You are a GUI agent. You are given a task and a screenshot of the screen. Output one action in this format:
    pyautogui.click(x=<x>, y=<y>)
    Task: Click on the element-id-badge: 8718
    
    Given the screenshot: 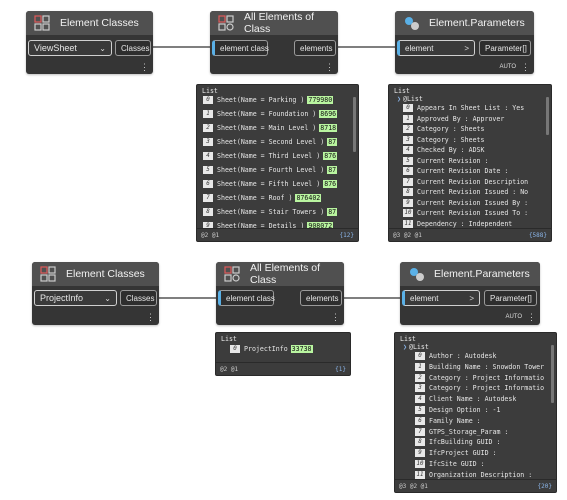 What is the action you would take?
    pyautogui.click(x=328, y=128)
    